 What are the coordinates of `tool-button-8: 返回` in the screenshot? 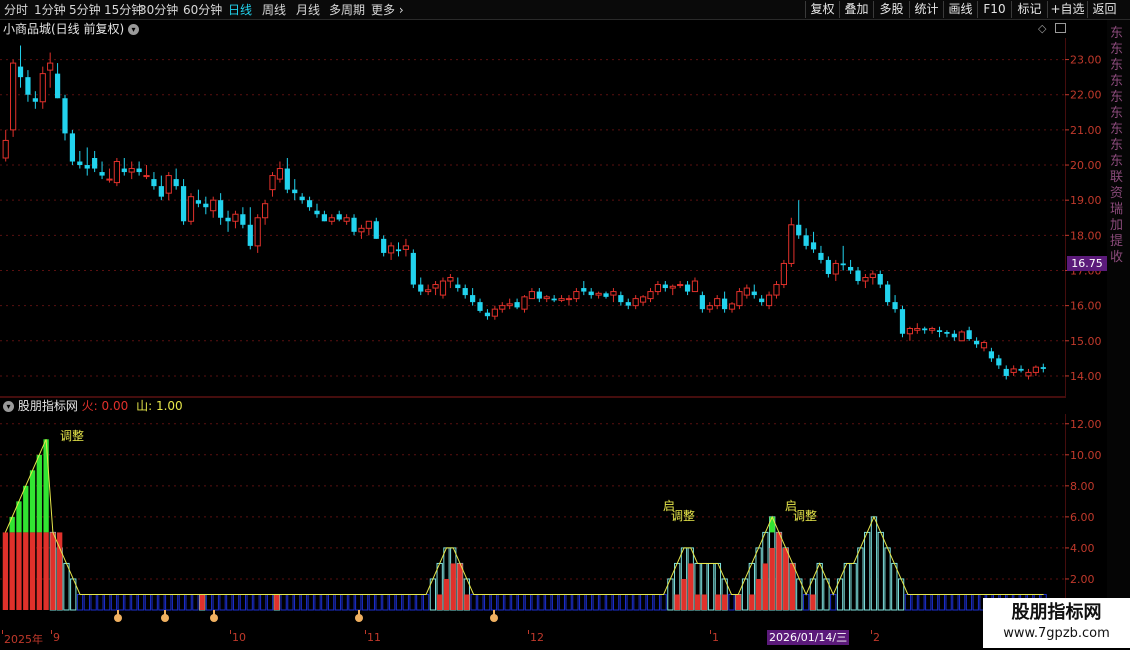 It's located at (1104, 9).